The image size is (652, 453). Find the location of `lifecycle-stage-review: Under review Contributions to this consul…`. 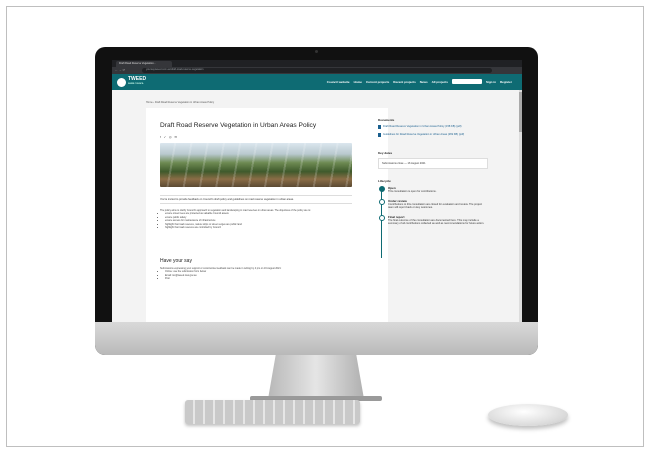

lifecycle-stage-review: Under review Contributions to this consul… is located at coordinates (433, 204).